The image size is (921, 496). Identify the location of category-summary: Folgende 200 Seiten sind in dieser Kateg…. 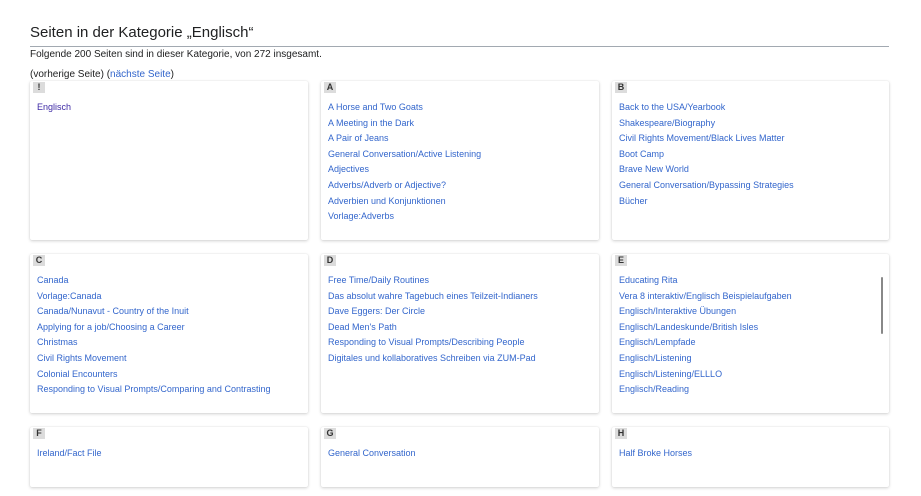
(176, 54).